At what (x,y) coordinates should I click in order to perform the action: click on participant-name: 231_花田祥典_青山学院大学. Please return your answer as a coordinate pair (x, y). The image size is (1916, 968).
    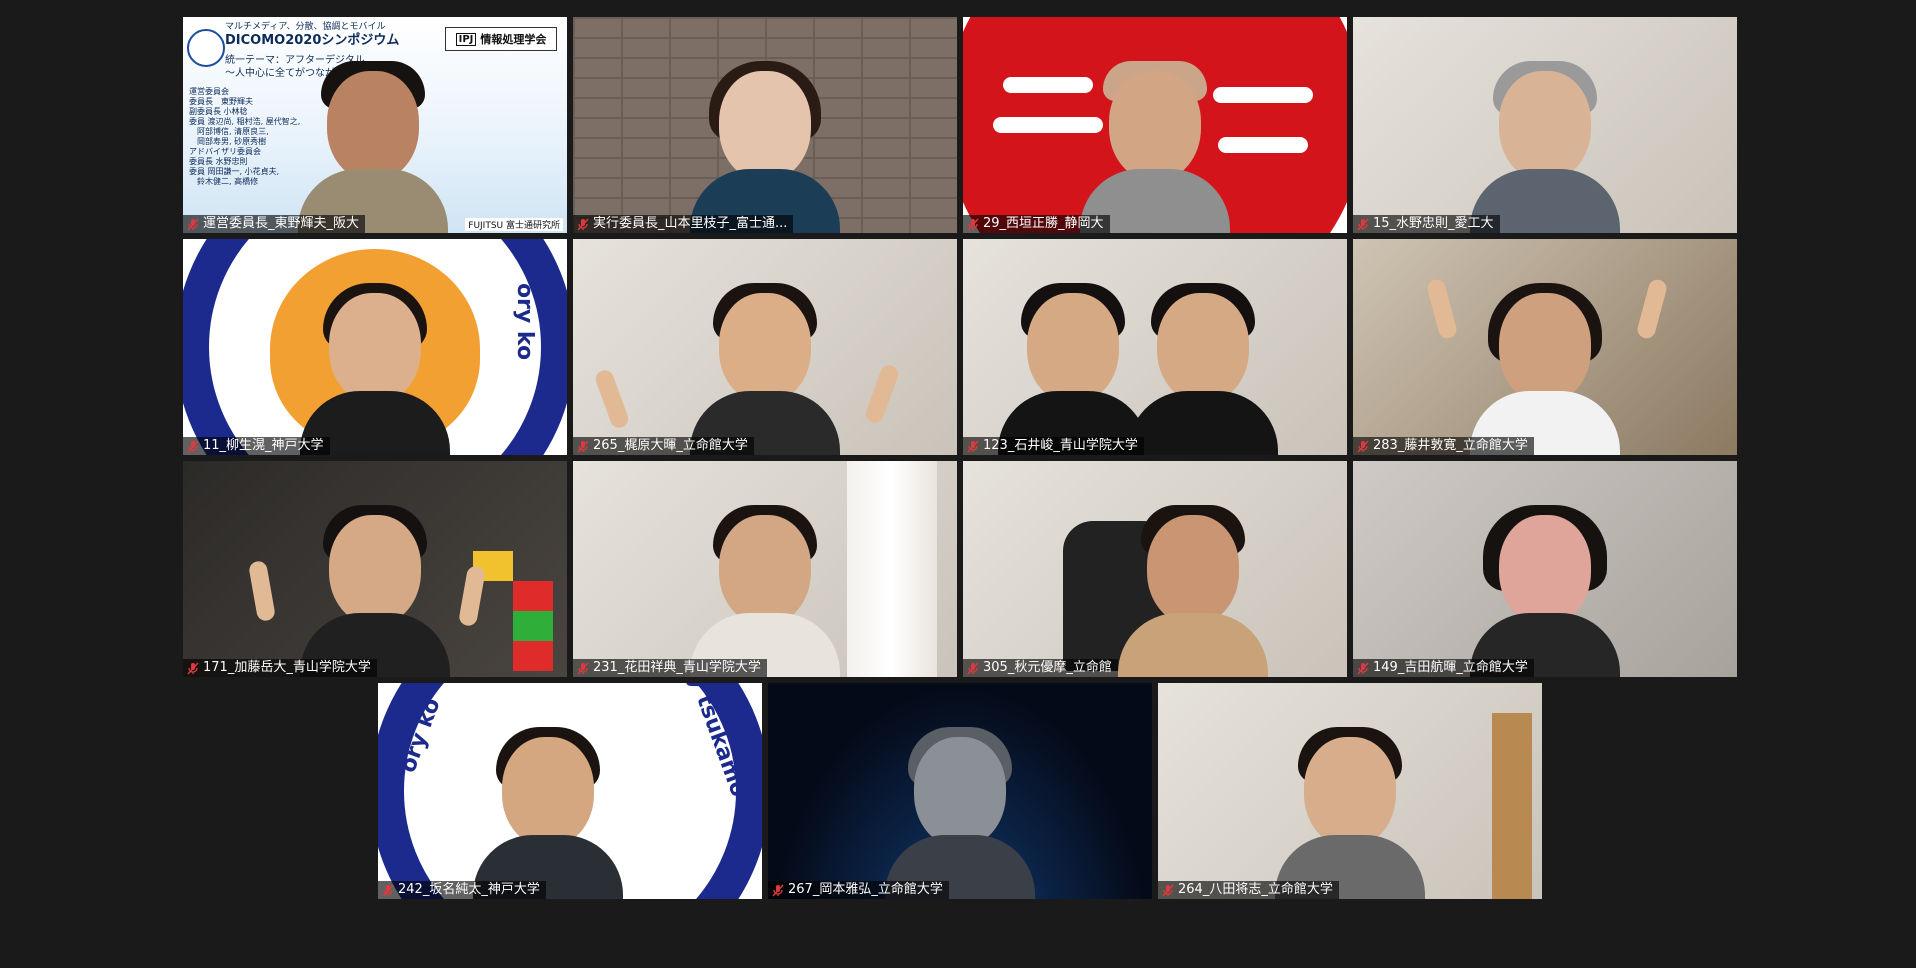
    Looking at the image, I should click on (677, 667).